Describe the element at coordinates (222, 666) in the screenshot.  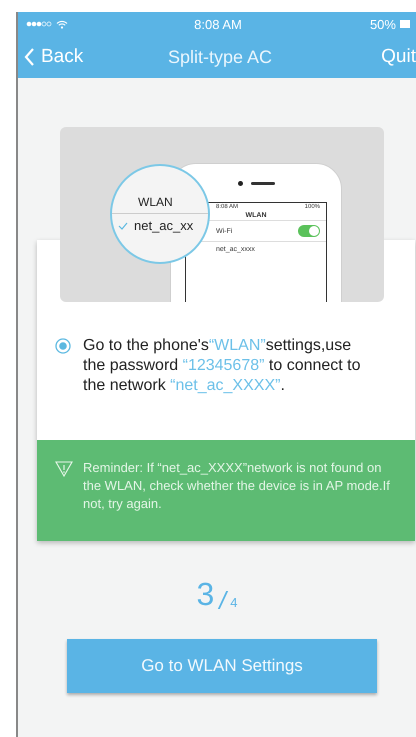
I see `go-to-wlan-settings-button: Go to WLAN Settings` at that location.